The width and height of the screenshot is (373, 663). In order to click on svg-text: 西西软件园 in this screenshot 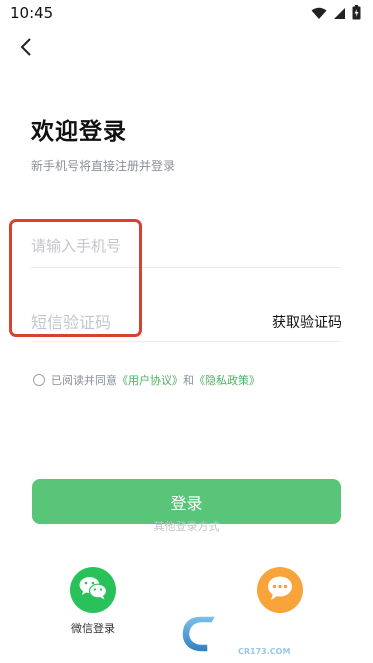, I will do `click(266, 635)`.